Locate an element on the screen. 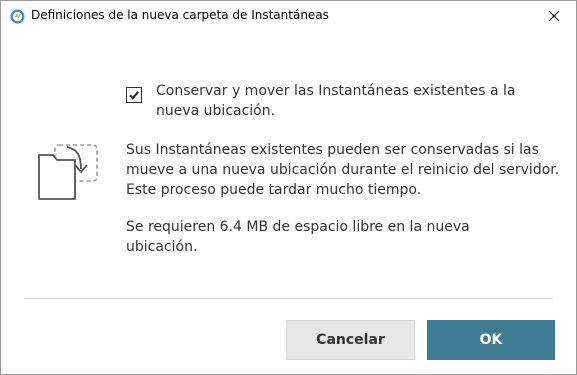 The image size is (577, 375). checkmark-icon is located at coordinates (134, 95).